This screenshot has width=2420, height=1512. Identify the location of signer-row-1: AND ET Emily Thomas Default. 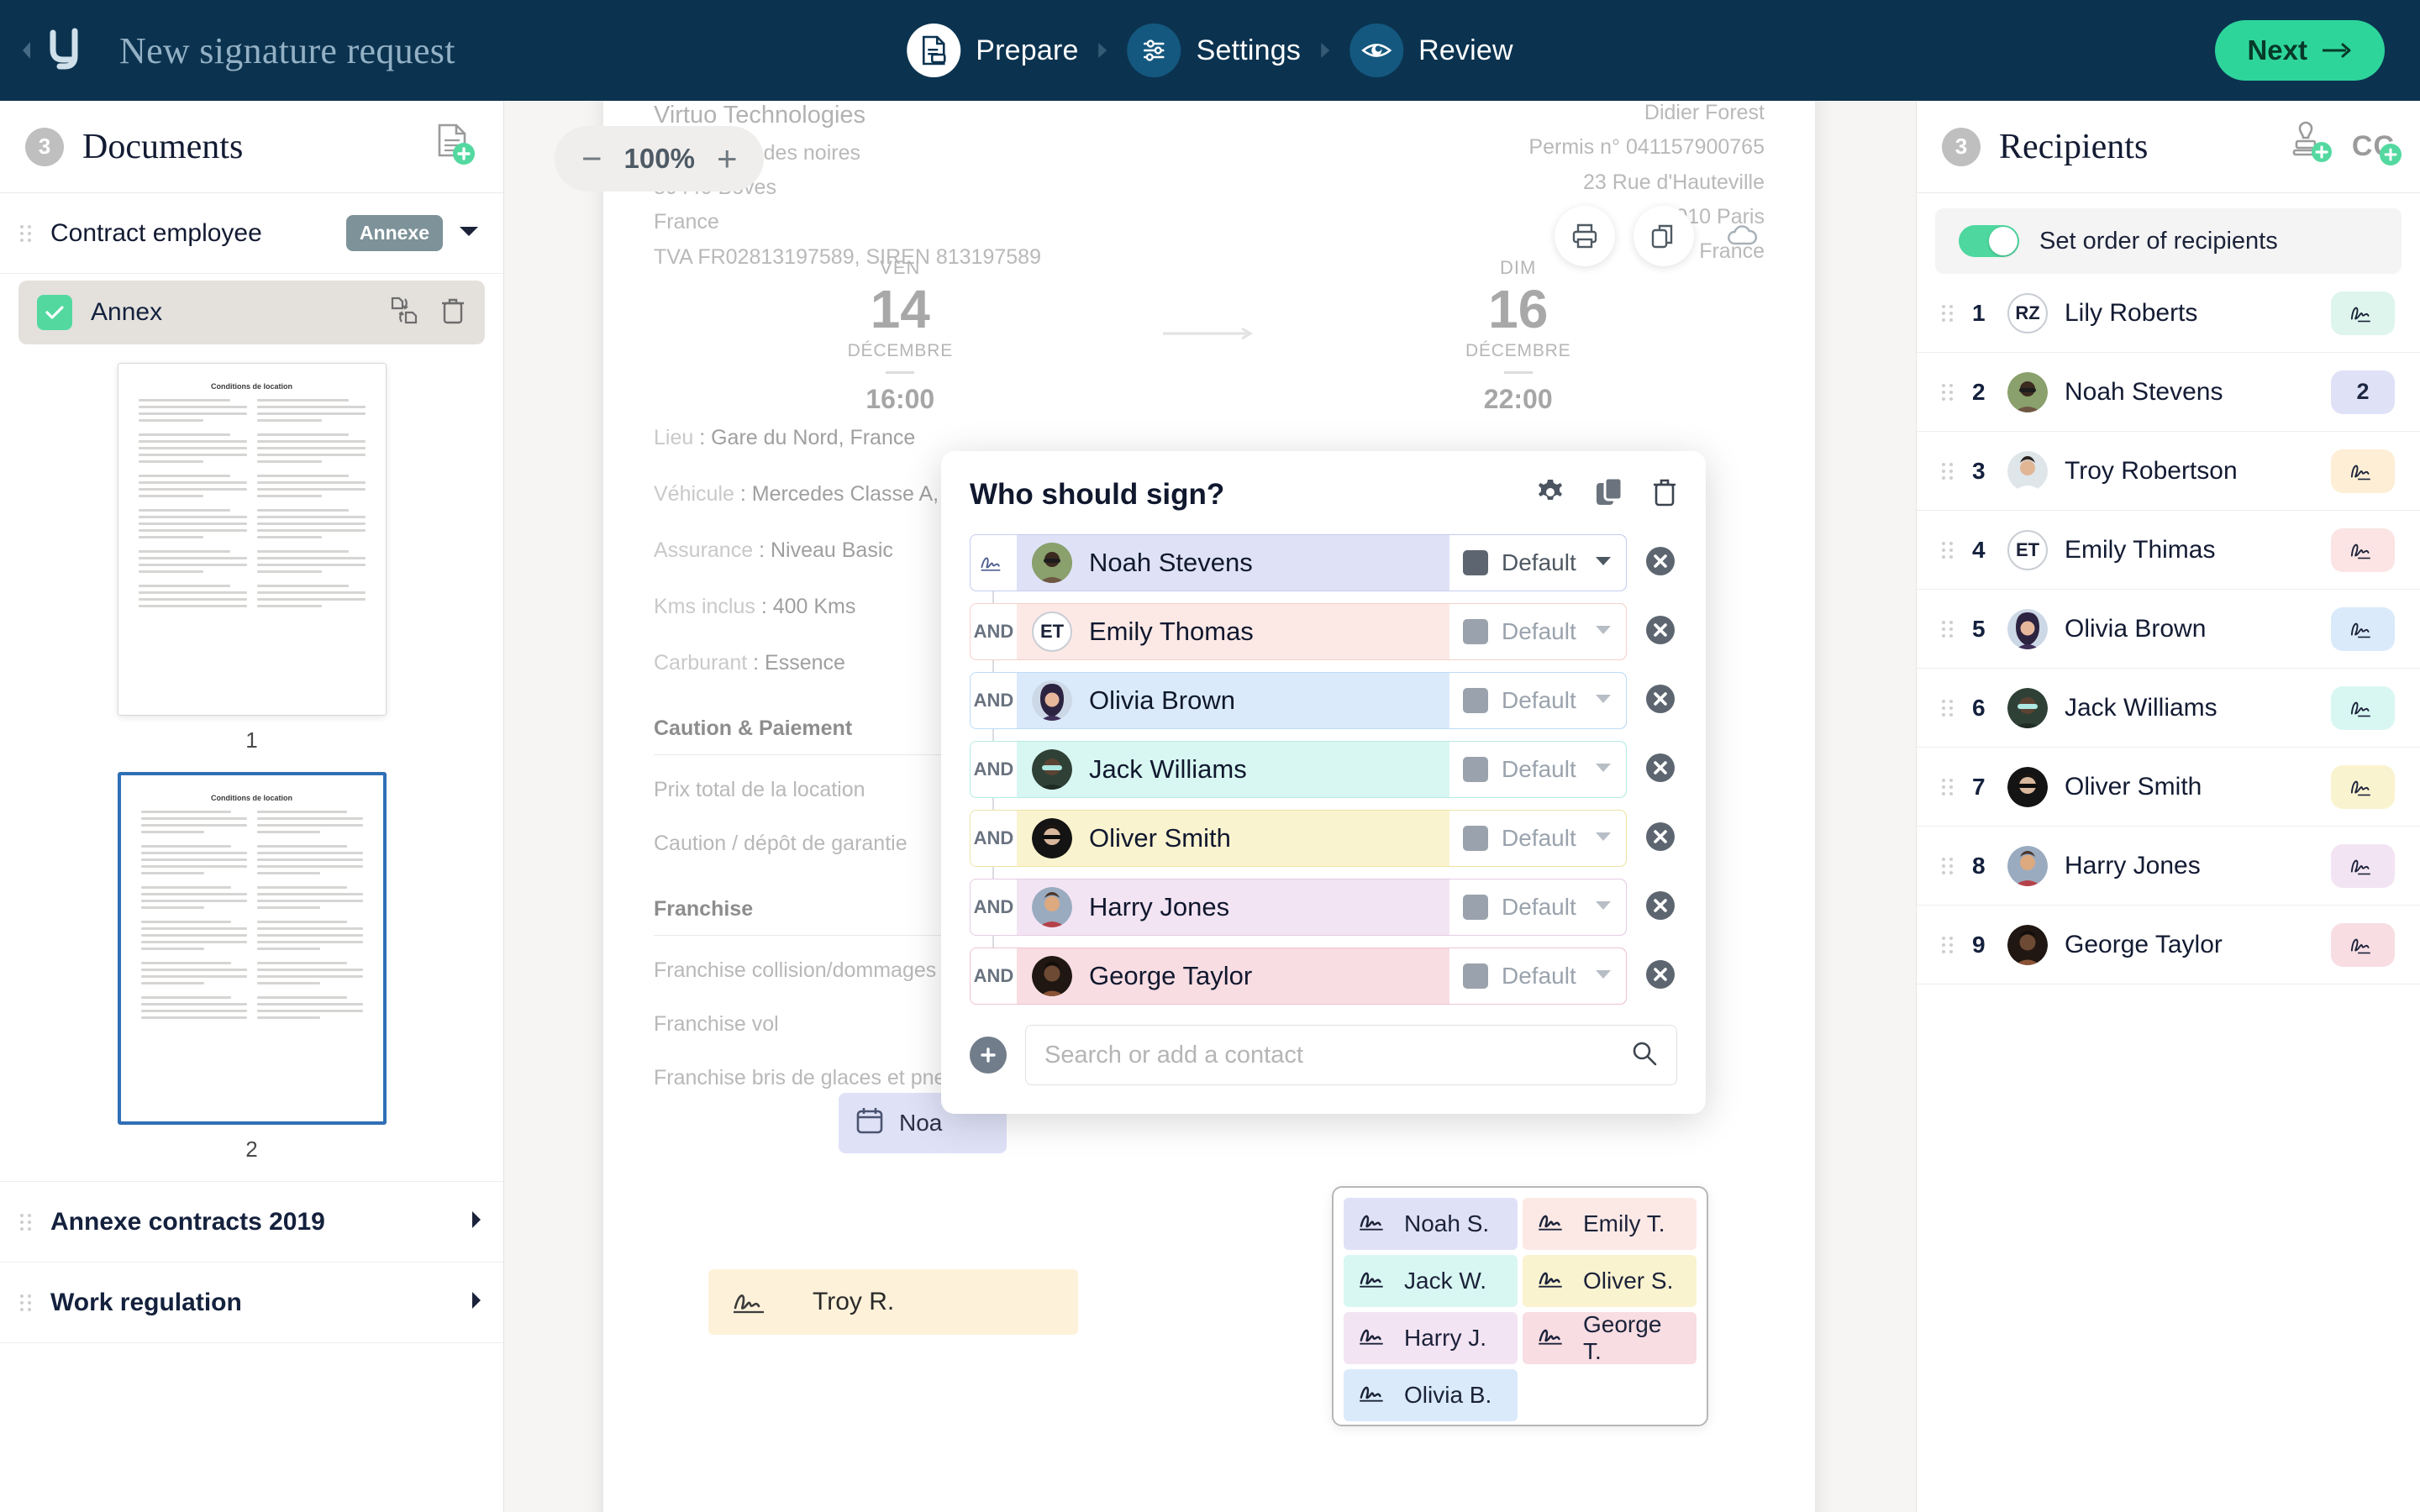
(1323, 647).